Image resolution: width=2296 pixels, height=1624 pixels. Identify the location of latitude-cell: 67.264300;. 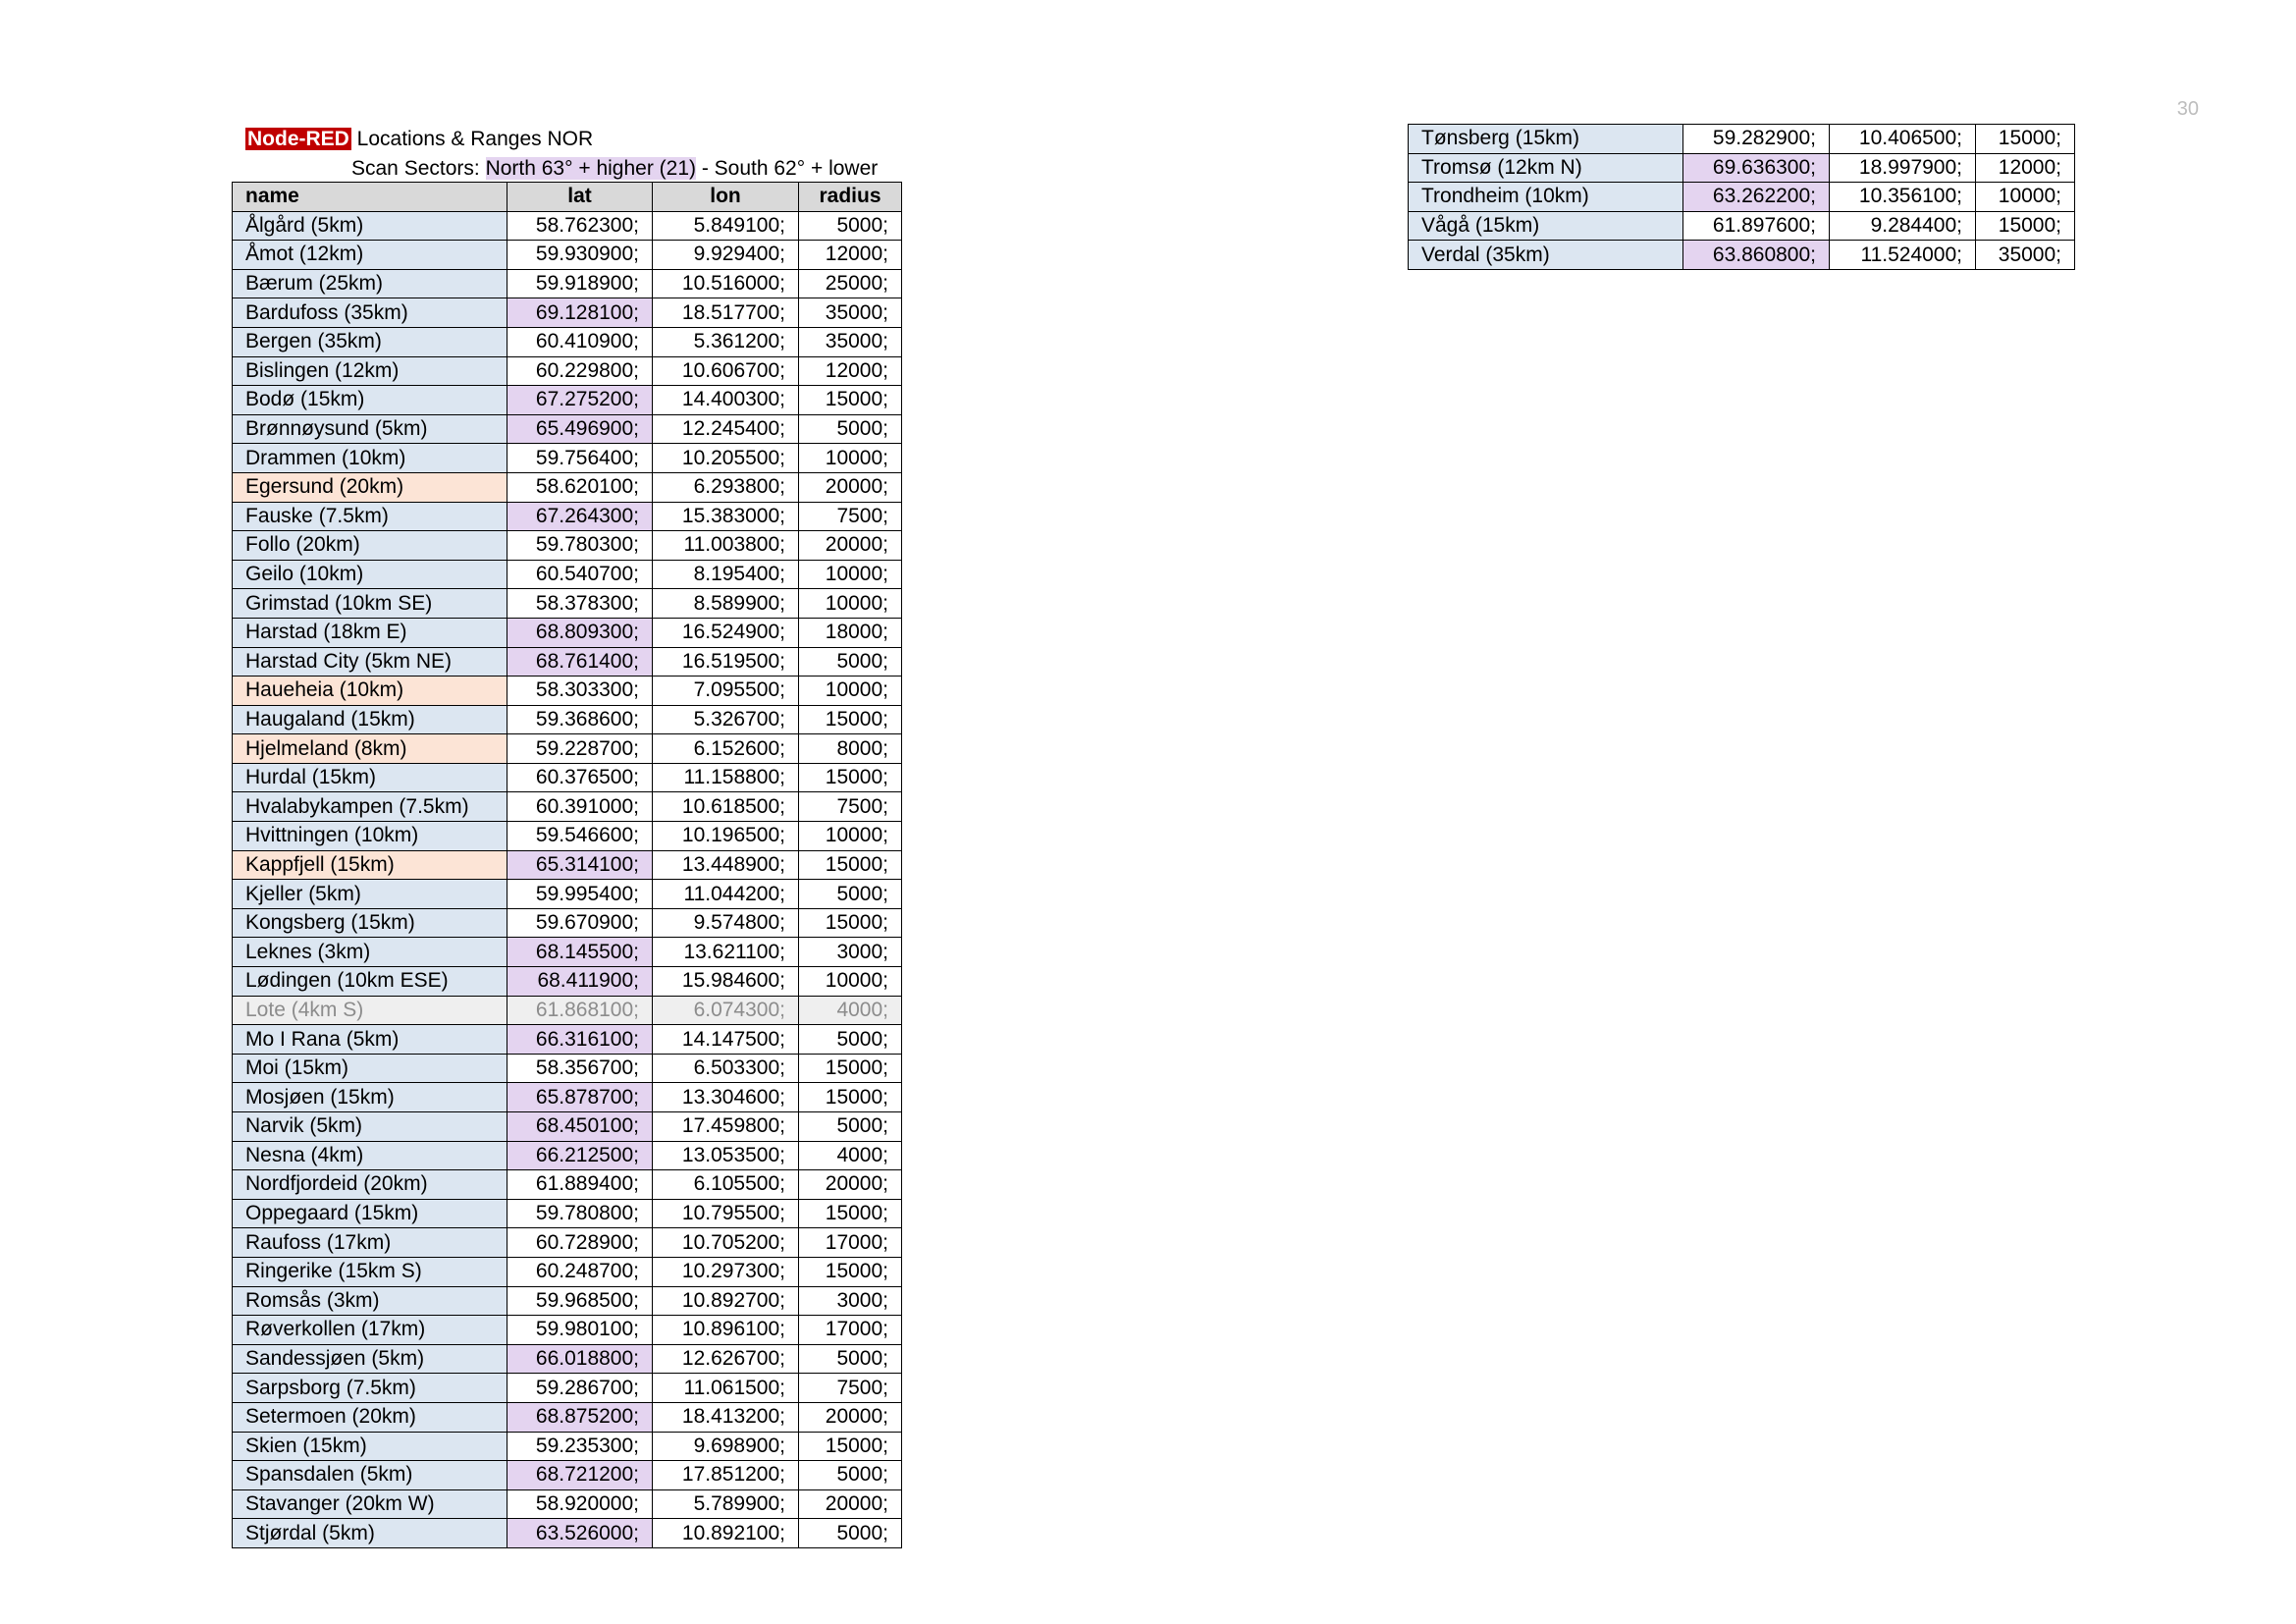
(580, 516).